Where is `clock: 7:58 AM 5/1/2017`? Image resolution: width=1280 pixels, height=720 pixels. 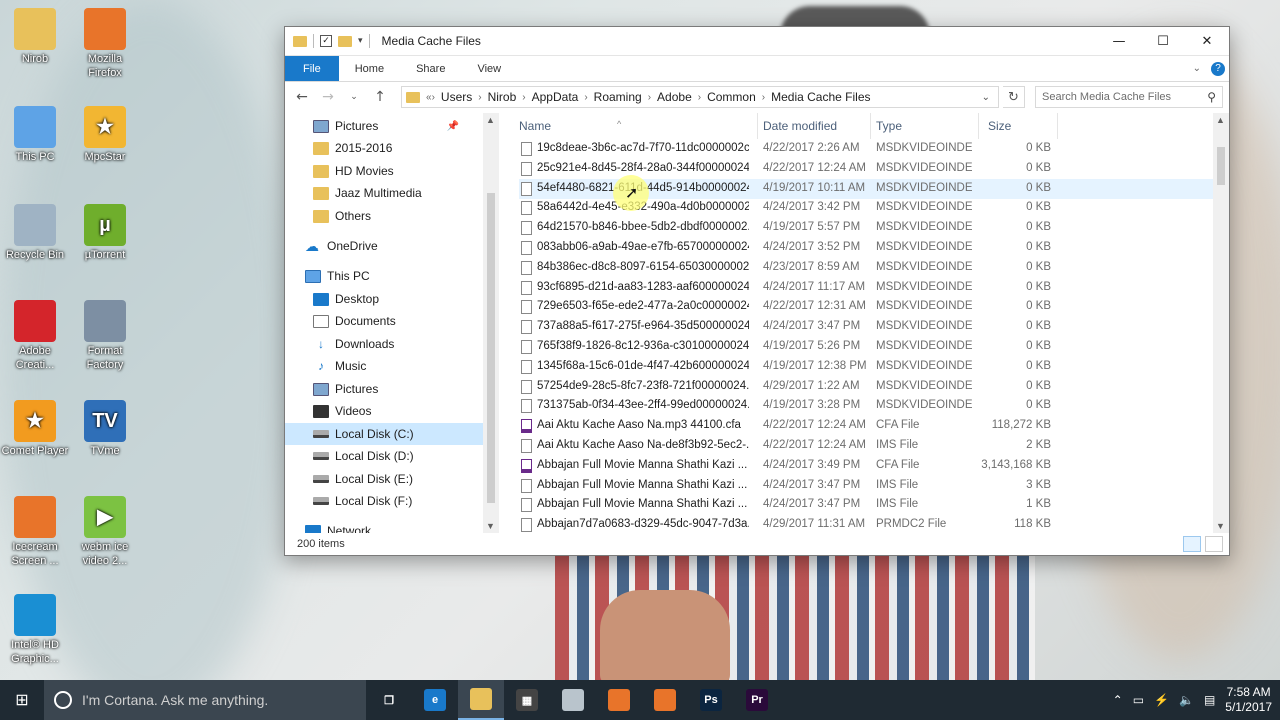
clock: 7:58 AM 5/1/2017 is located at coordinates (1248, 700).